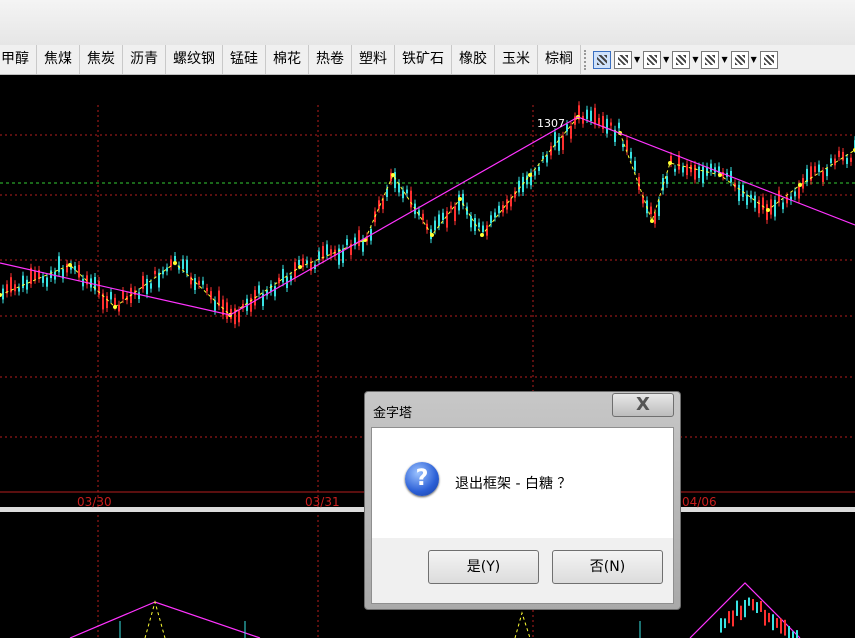  What do you see at coordinates (685, 60) in the screenshot?
I see `bars-tool-button: ▼` at bounding box center [685, 60].